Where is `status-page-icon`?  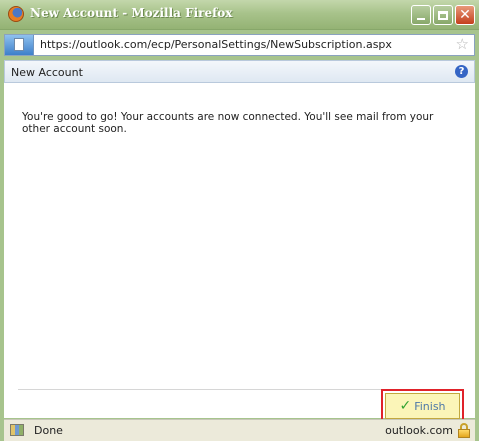
status-page-icon is located at coordinates (17, 430).